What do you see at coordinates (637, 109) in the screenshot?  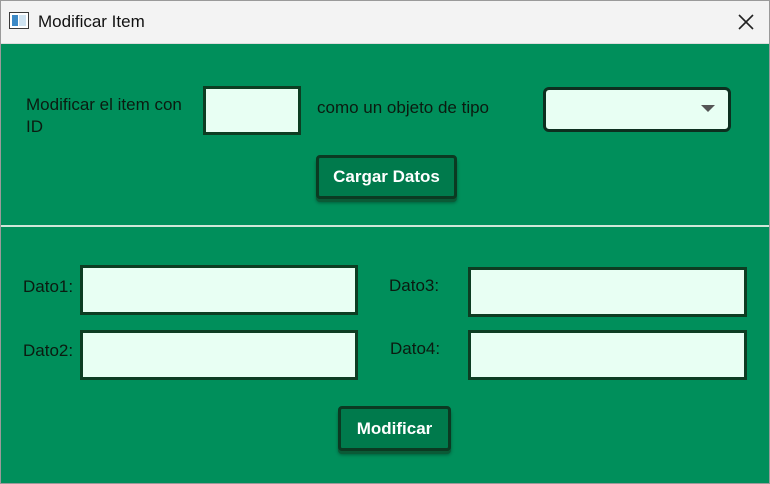 I see `type-select` at bounding box center [637, 109].